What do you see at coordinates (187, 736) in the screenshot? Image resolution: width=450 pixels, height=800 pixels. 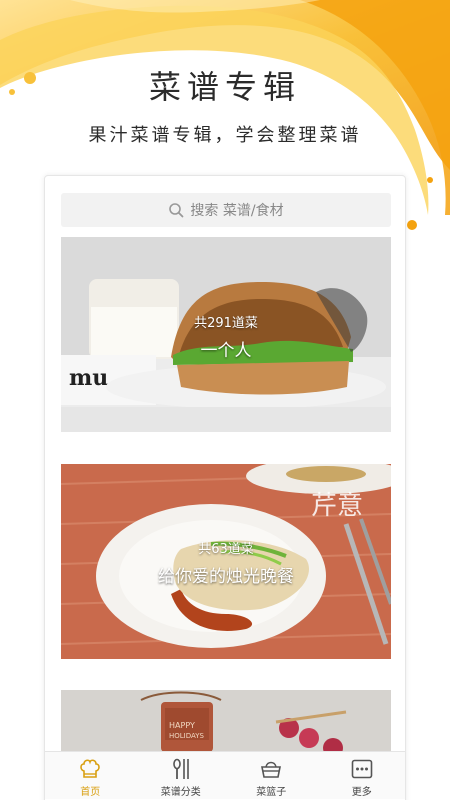 I see `svg-text: HOLIDAYS` at bounding box center [187, 736].